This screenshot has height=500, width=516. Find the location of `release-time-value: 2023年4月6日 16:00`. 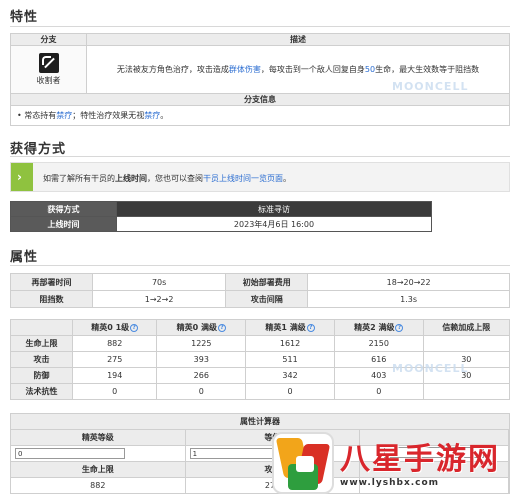

release-time-value: 2023年4月6日 16:00 is located at coordinates (274, 224).